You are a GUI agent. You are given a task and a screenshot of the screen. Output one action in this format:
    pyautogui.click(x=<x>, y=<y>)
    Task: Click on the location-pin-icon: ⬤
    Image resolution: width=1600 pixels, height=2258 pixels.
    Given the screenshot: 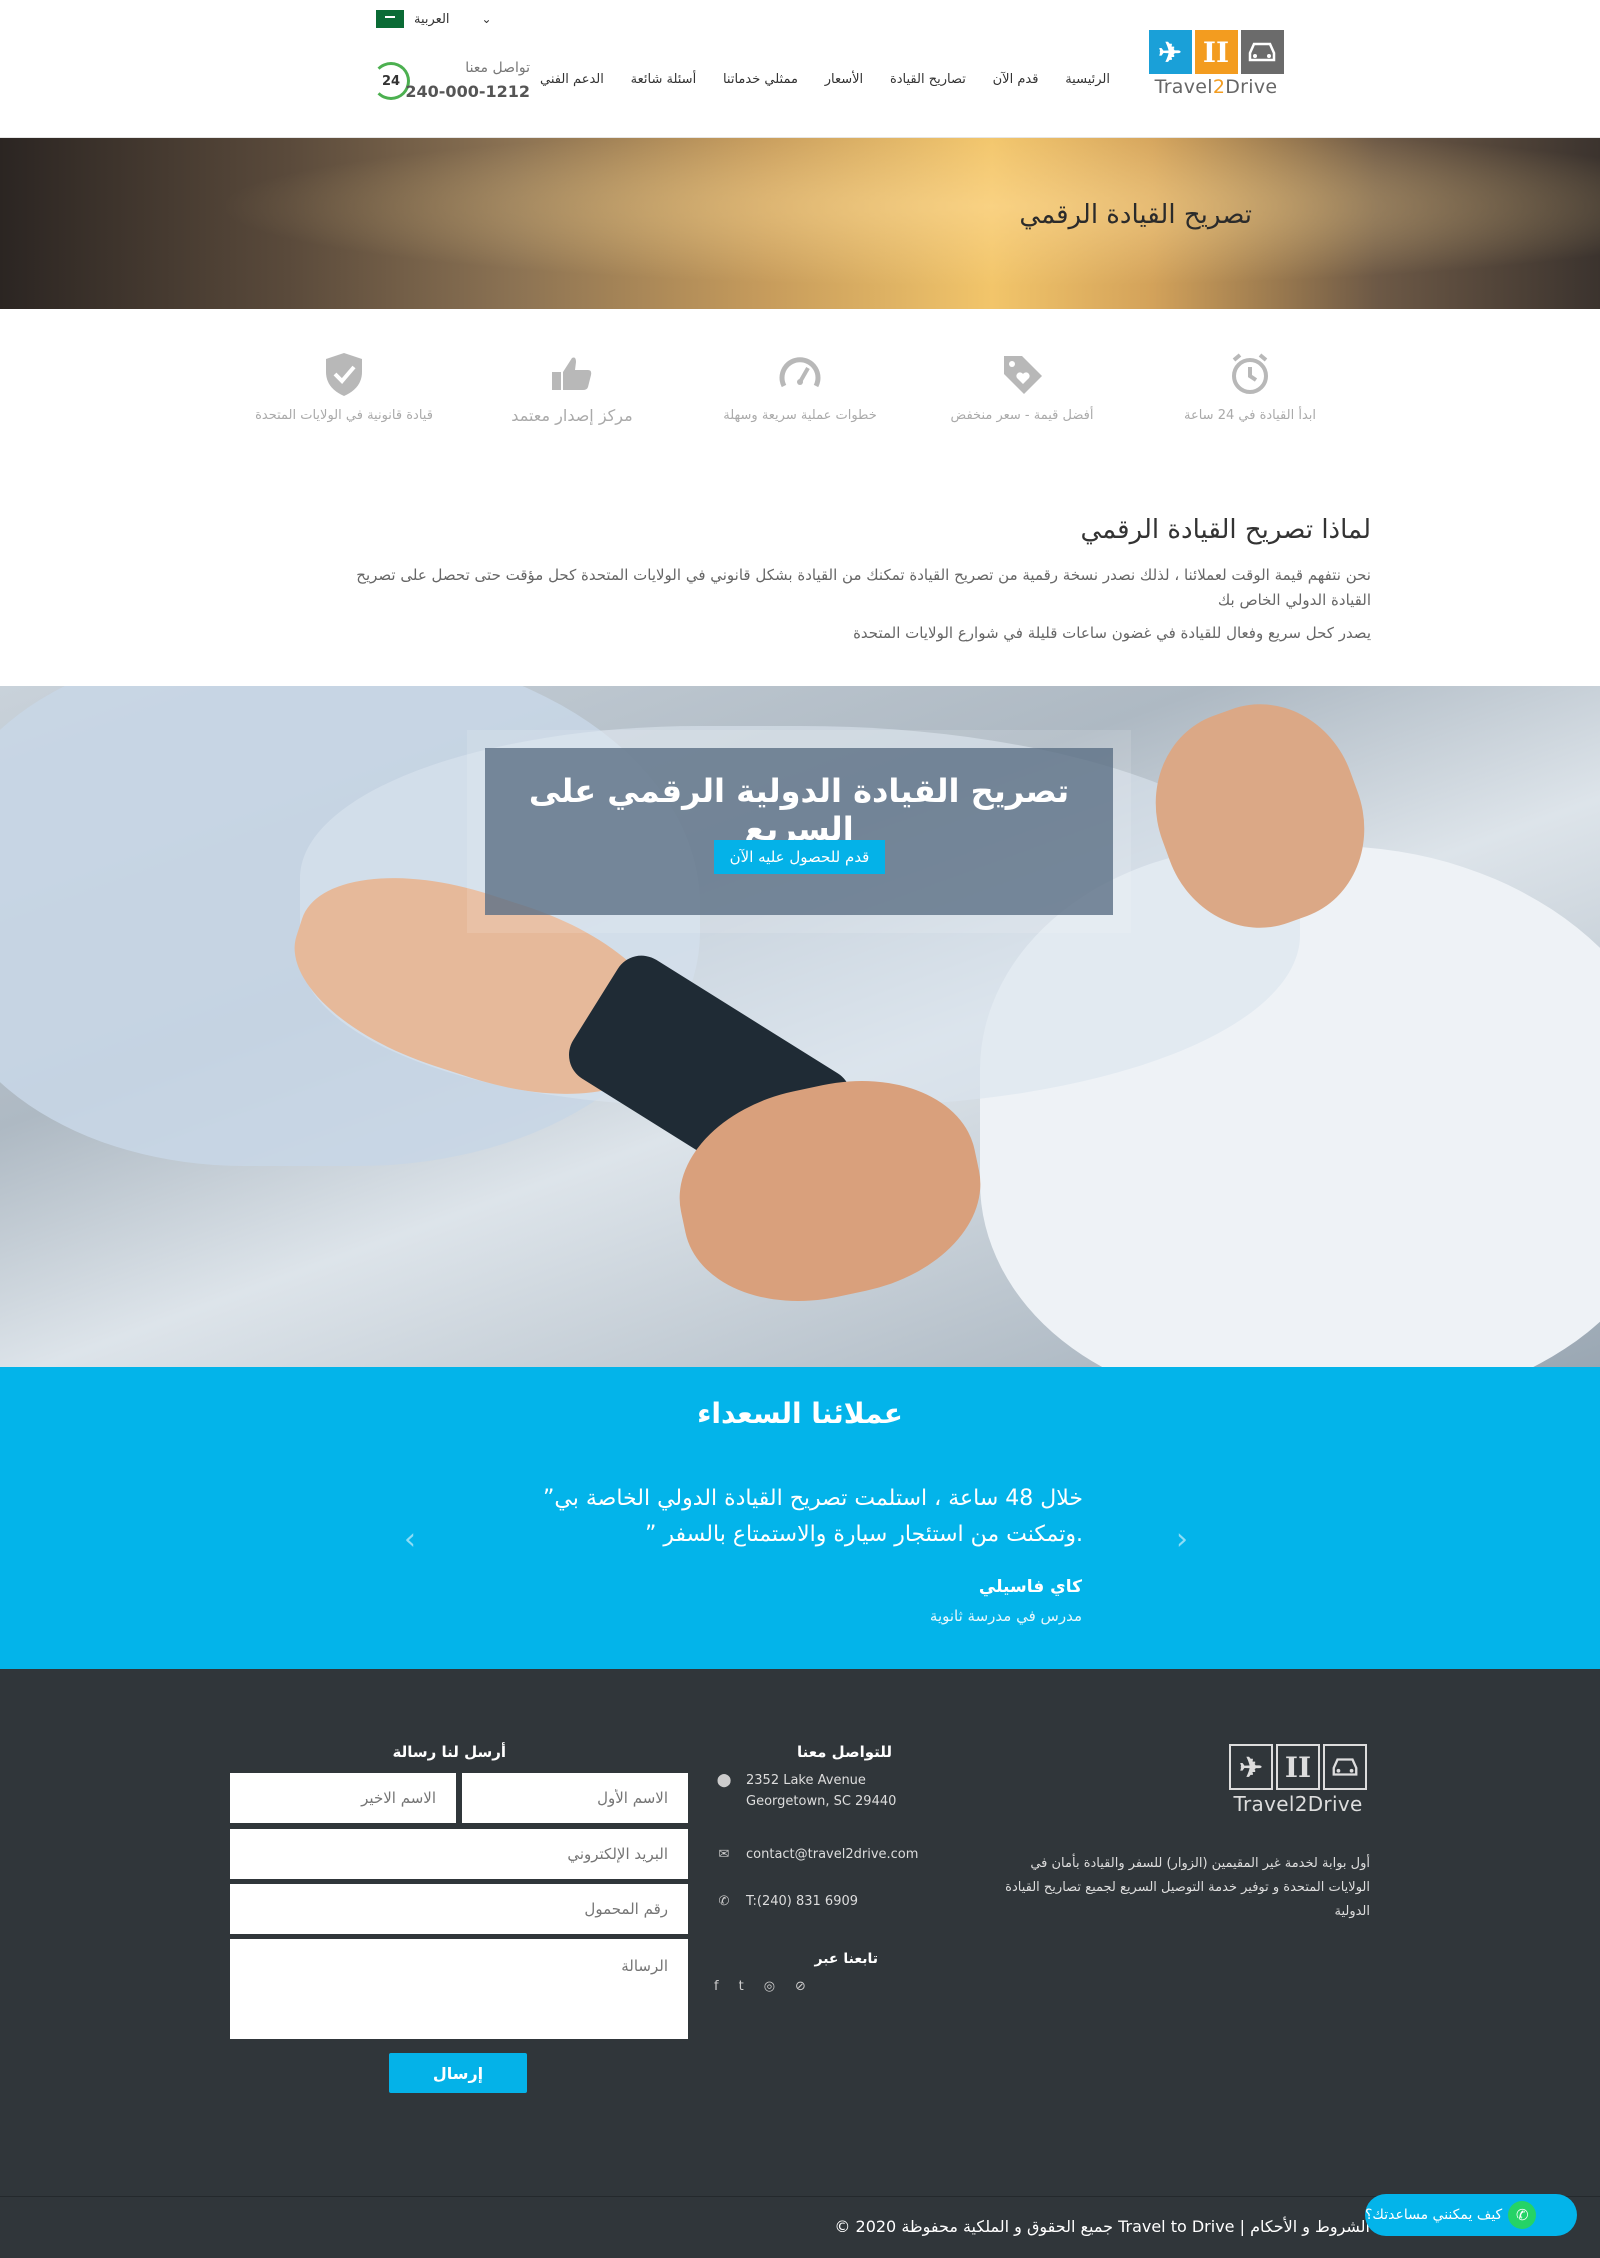 What is the action you would take?
    pyautogui.click(x=724, y=1780)
    